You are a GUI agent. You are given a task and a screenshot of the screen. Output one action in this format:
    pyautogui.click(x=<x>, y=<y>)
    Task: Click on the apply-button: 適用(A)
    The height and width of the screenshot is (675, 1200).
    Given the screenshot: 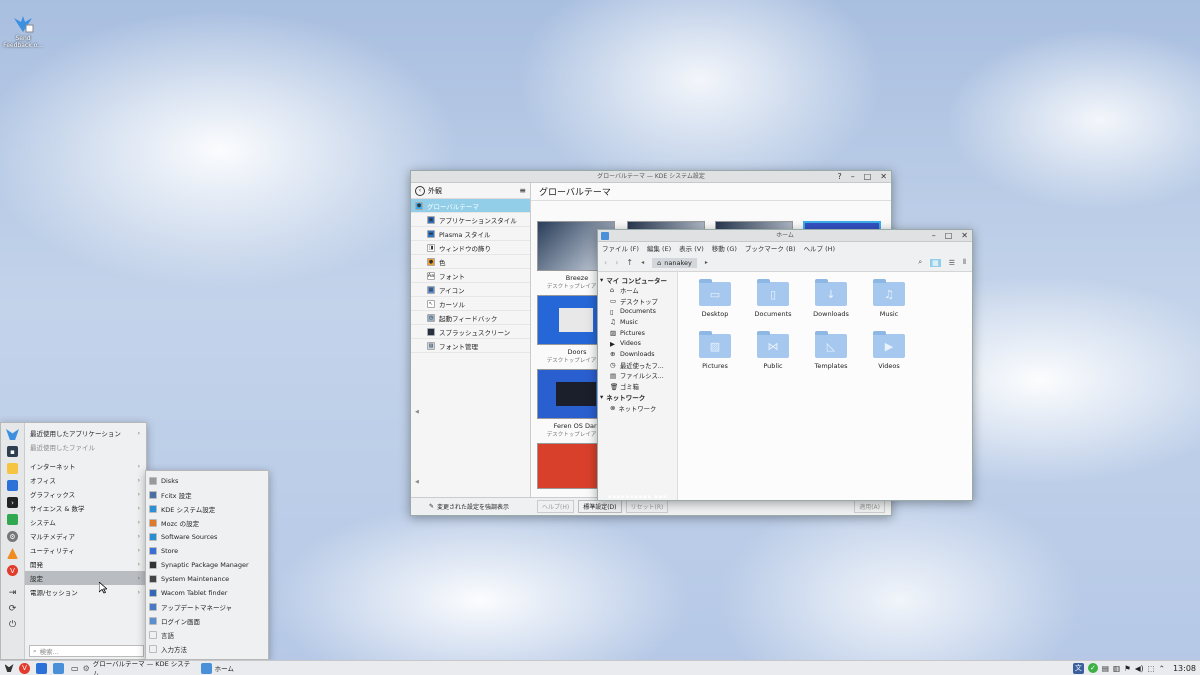 What is the action you would take?
    pyautogui.click(x=869, y=506)
    